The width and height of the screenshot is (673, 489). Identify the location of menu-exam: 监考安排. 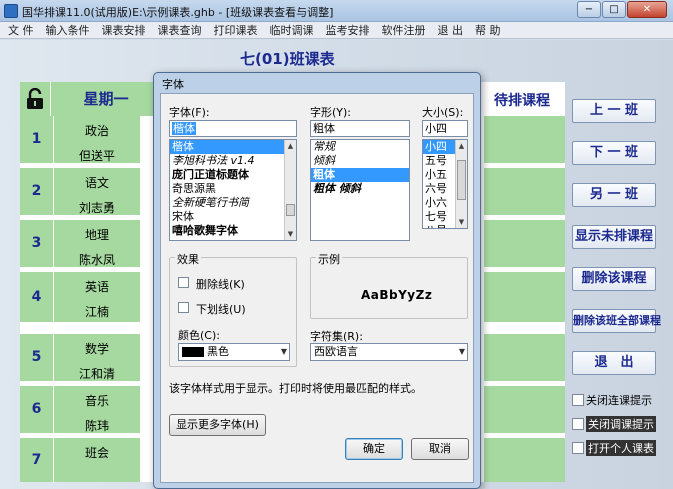
(348, 30).